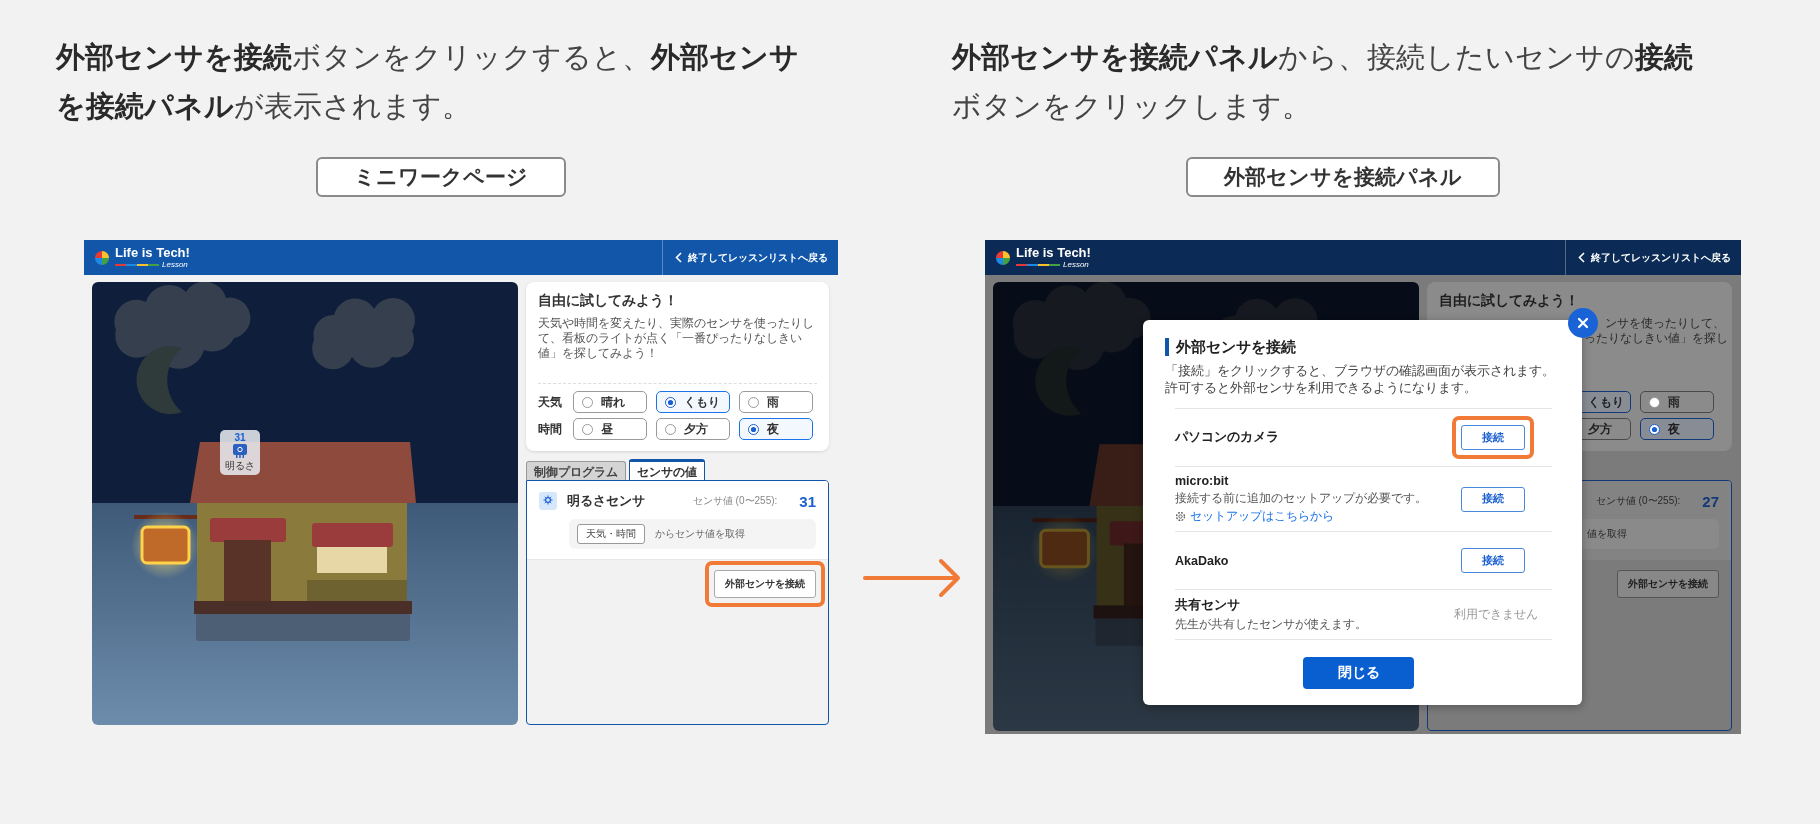 This screenshot has height=824, width=1820. I want to click on sensor-value: 27, so click(1710, 501).